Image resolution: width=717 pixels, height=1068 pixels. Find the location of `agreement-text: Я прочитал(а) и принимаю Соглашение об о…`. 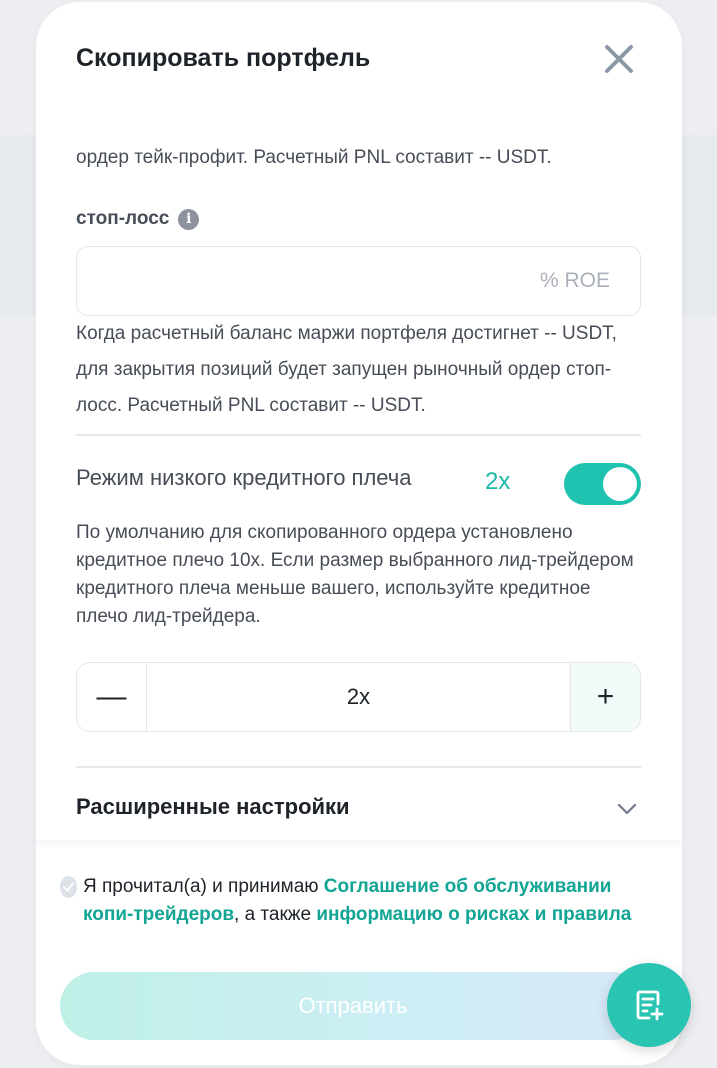

agreement-text: Я прочитал(а) и принимаю Соглашение об о… is located at coordinates (373, 901).